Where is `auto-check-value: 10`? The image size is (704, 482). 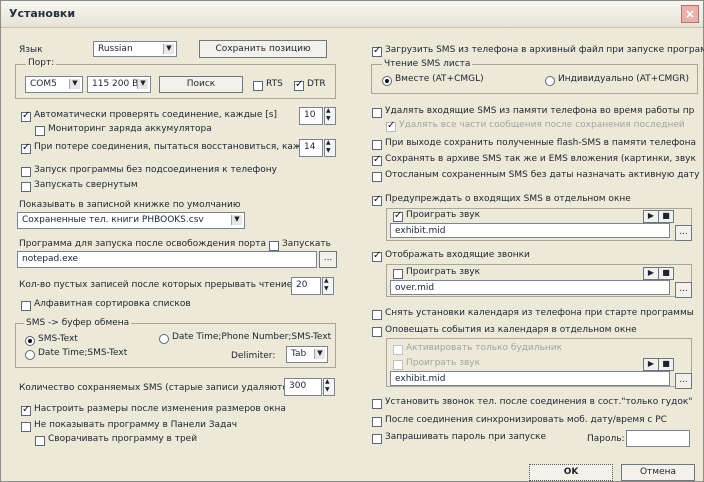
auto-check-value: 10 is located at coordinates (311, 116).